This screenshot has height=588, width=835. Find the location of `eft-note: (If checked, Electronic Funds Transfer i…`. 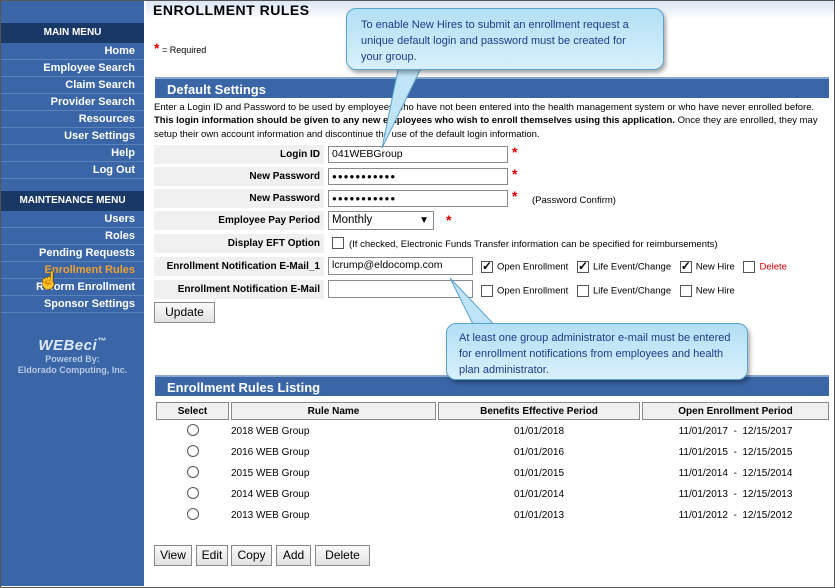

eft-note: (If checked, Electronic Funds Transfer i… is located at coordinates (533, 244).